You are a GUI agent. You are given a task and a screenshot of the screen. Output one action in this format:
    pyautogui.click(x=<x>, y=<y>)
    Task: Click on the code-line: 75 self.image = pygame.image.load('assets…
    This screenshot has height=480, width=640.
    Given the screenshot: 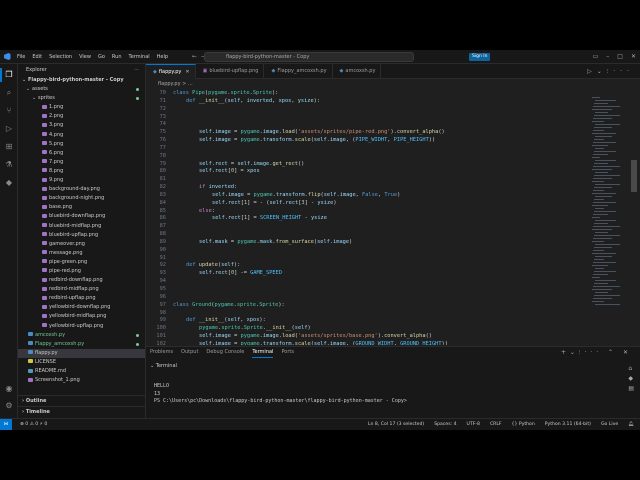 What is the action you would take?
    pyautogui.click(x=369, y=132)
    